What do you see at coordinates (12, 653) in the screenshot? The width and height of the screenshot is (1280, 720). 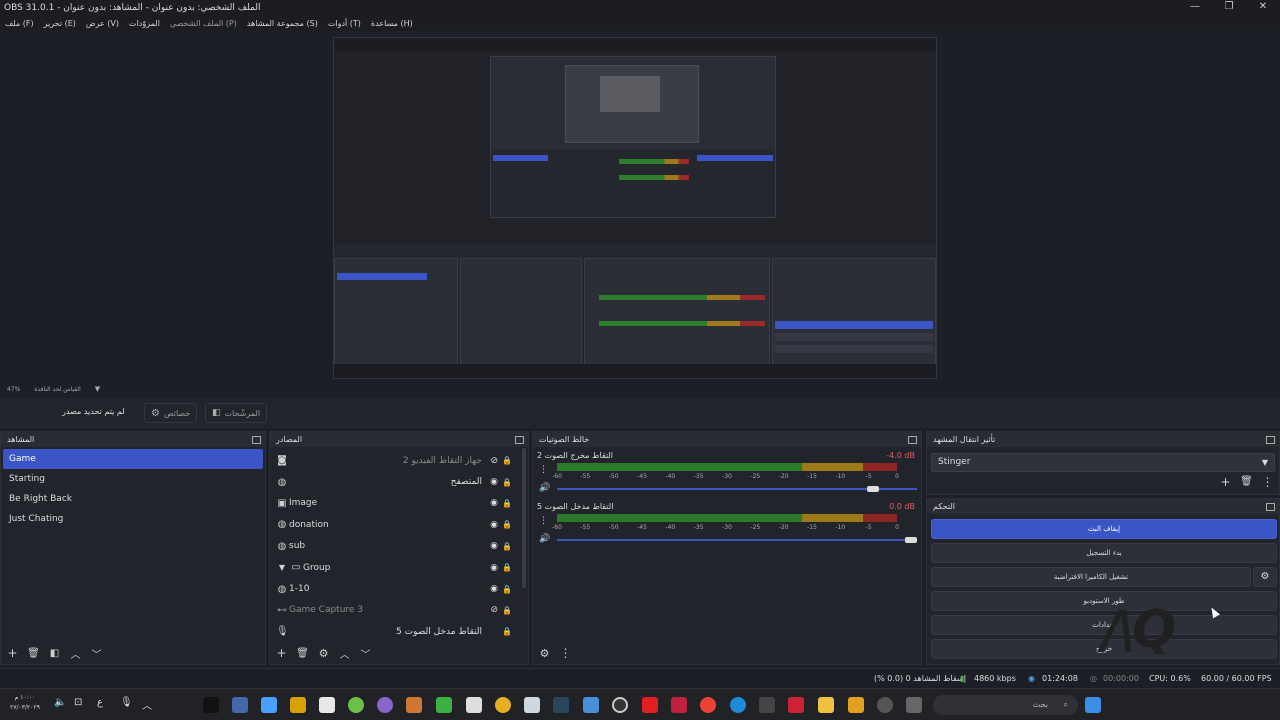 I see `add-scene-button: +` at bounding box center [12, 653].